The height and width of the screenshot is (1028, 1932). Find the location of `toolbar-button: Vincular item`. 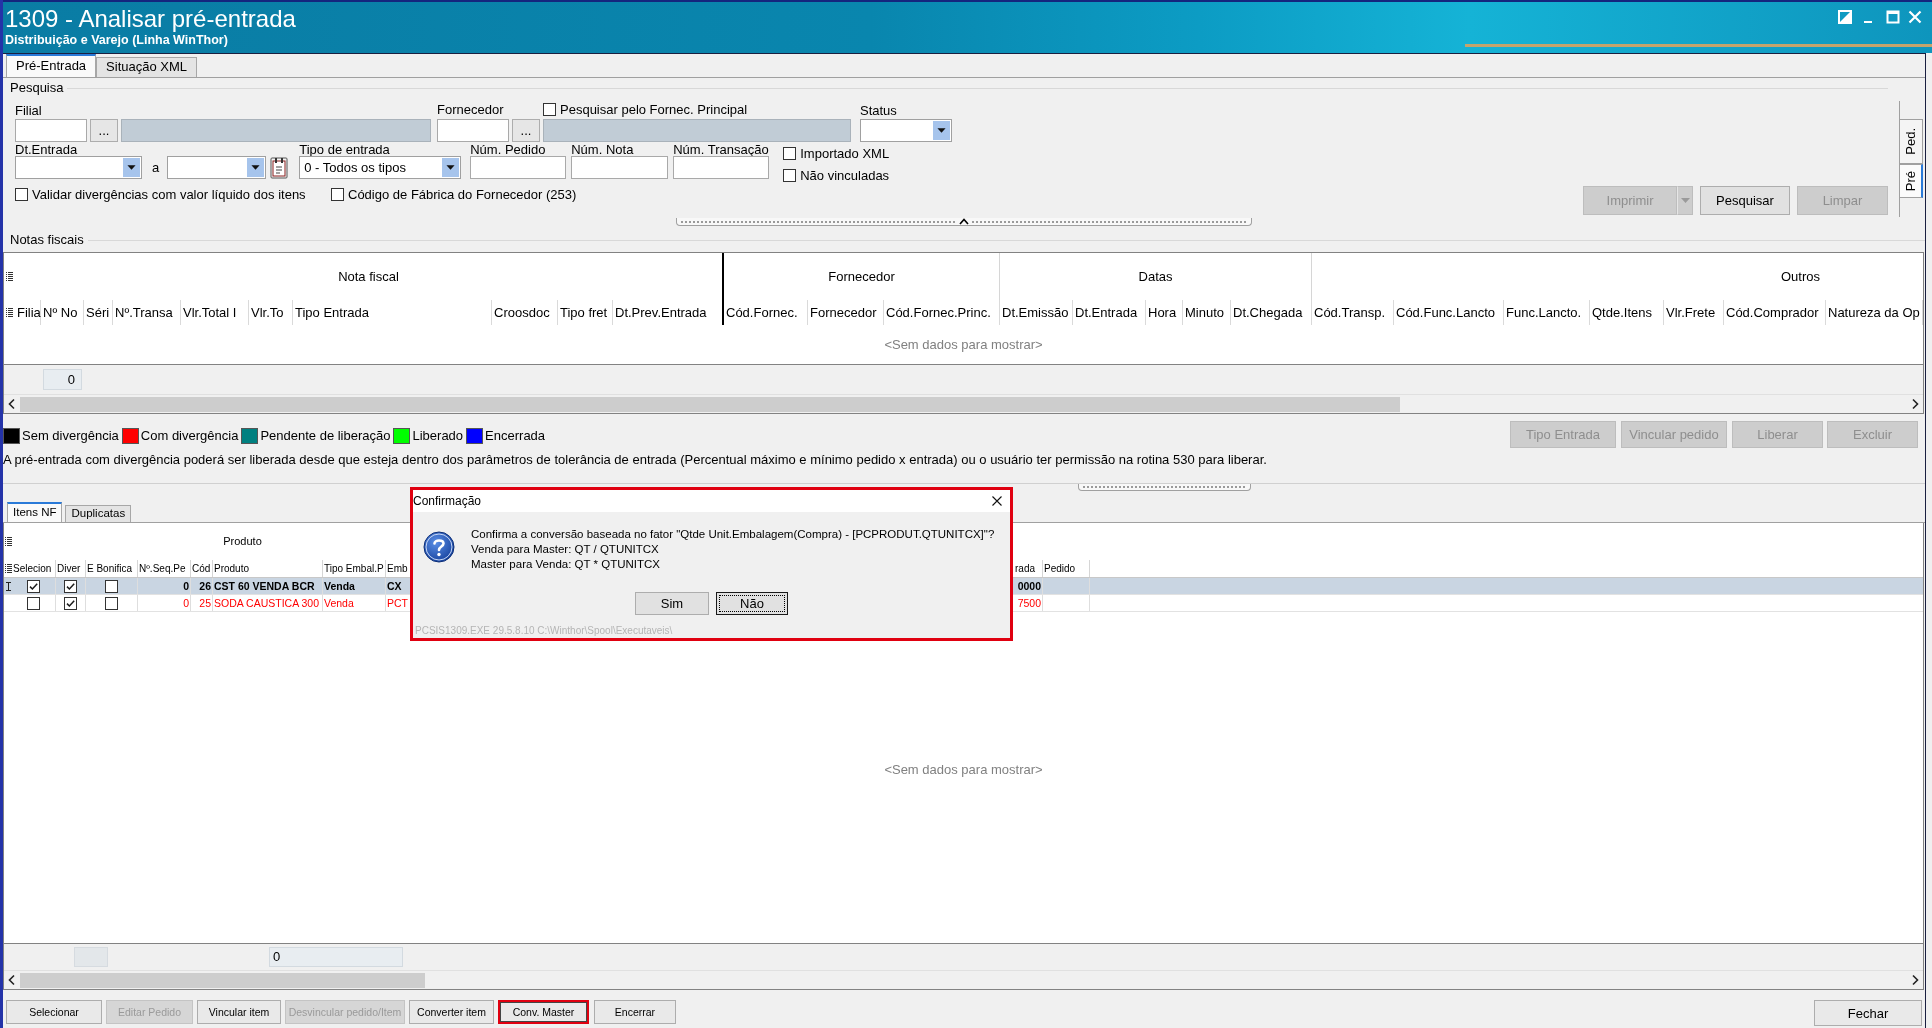

toolbar-button: Vincular item is located at coordinates (239, 1012).